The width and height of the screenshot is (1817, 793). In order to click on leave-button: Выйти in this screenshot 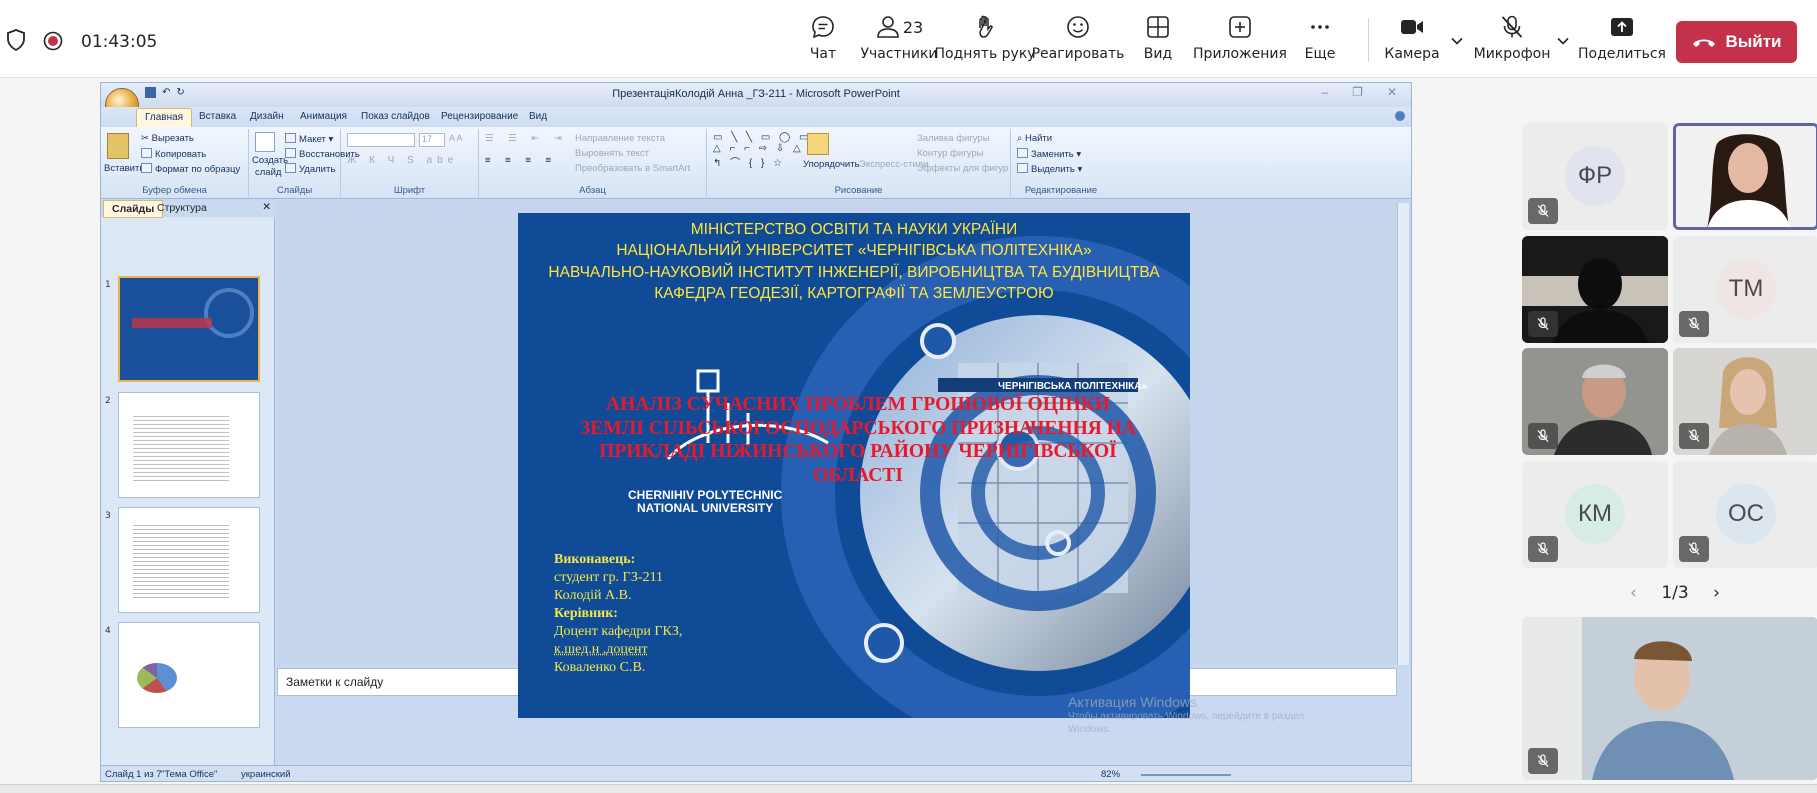, I will do `click(1736, 42)`.